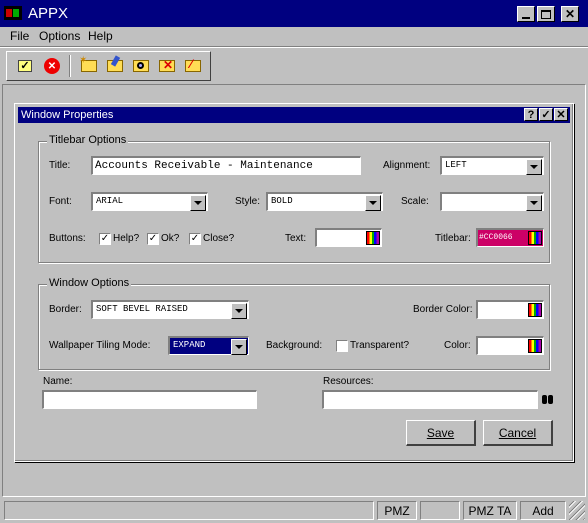 Image resolution: width=588 pixels, height=523 pixels. I want to click on accept-toolbar-button: ✓, so click(25, 66).